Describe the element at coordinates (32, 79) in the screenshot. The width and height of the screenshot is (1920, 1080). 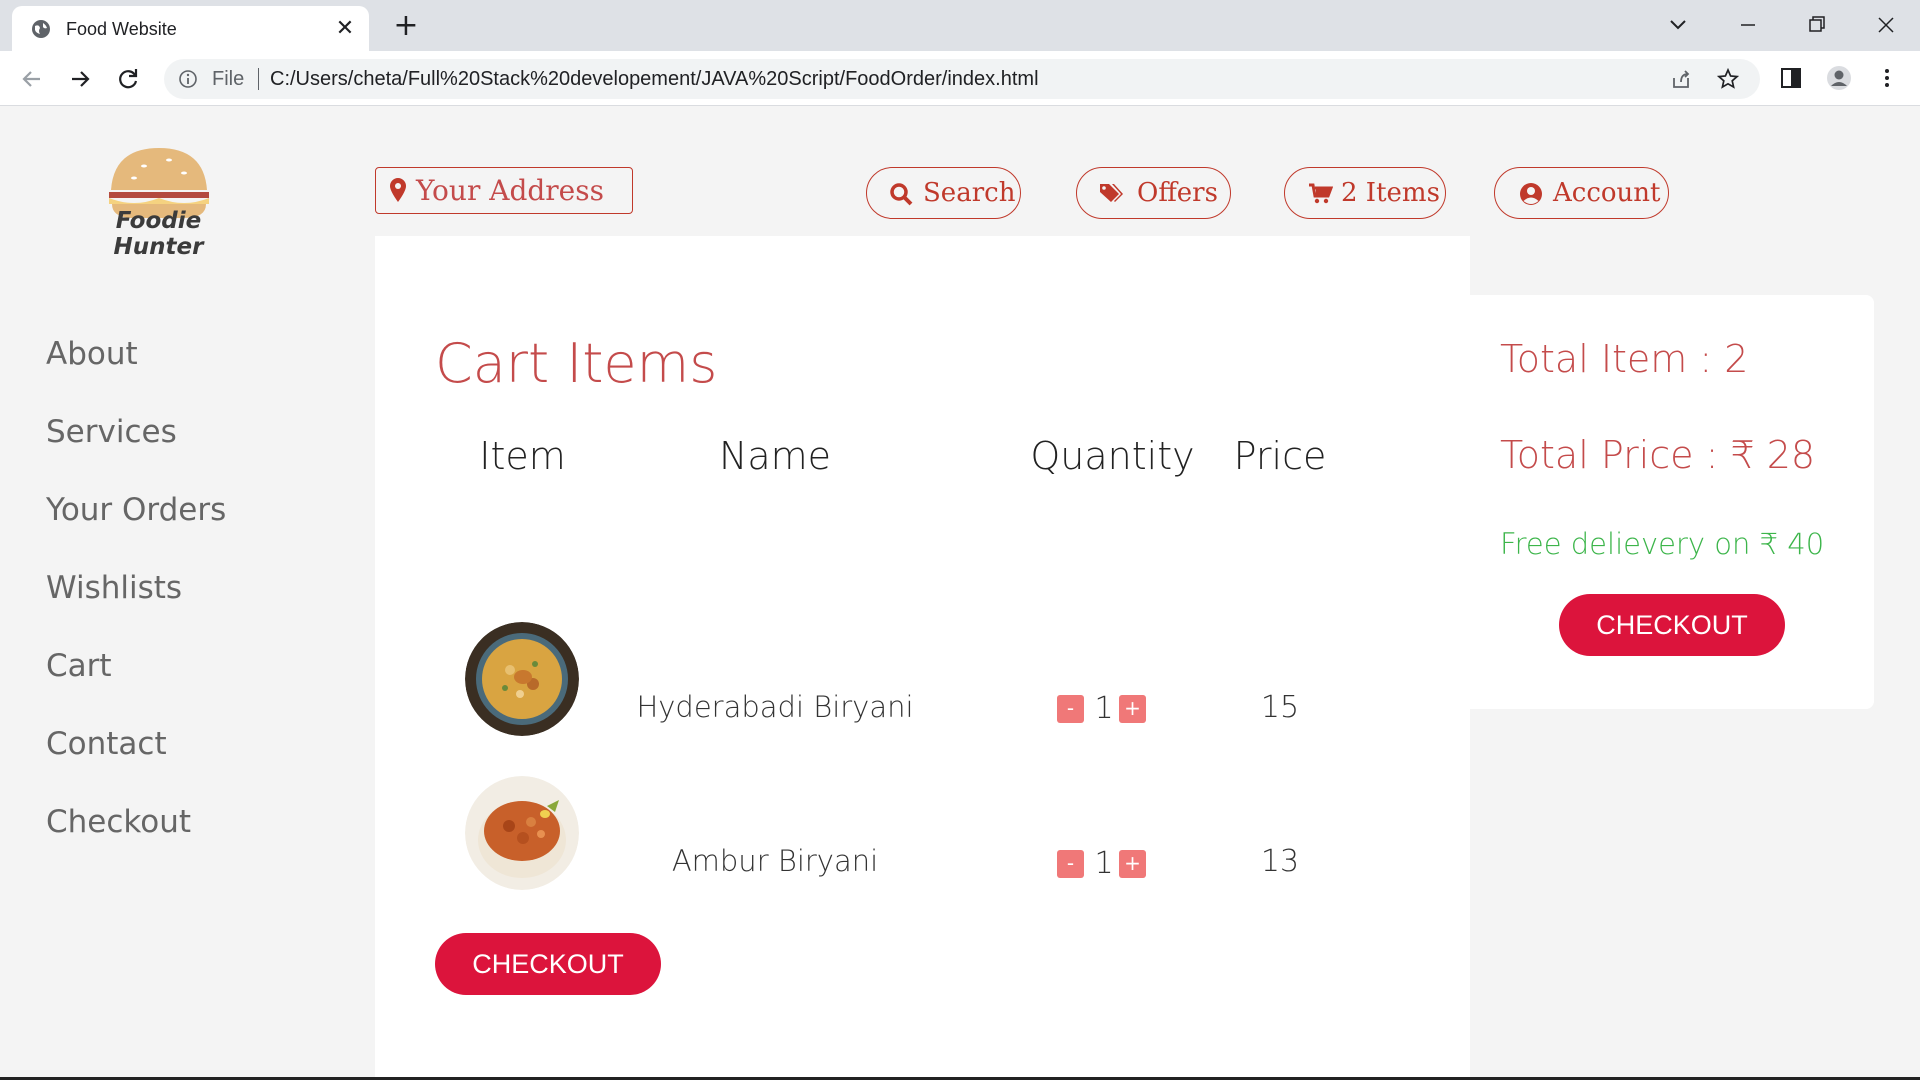
I see `back-arrow-icon` at that location.